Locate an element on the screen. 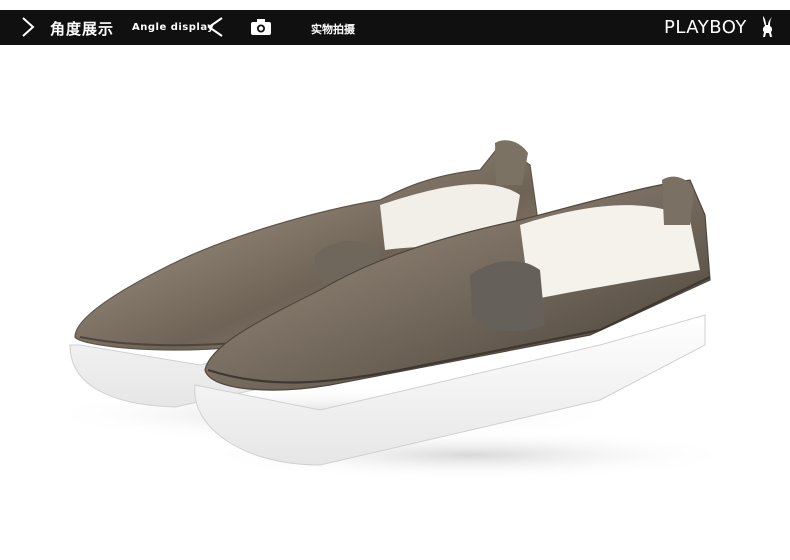  chevron-left-icon is located at coordinates (215, 27).